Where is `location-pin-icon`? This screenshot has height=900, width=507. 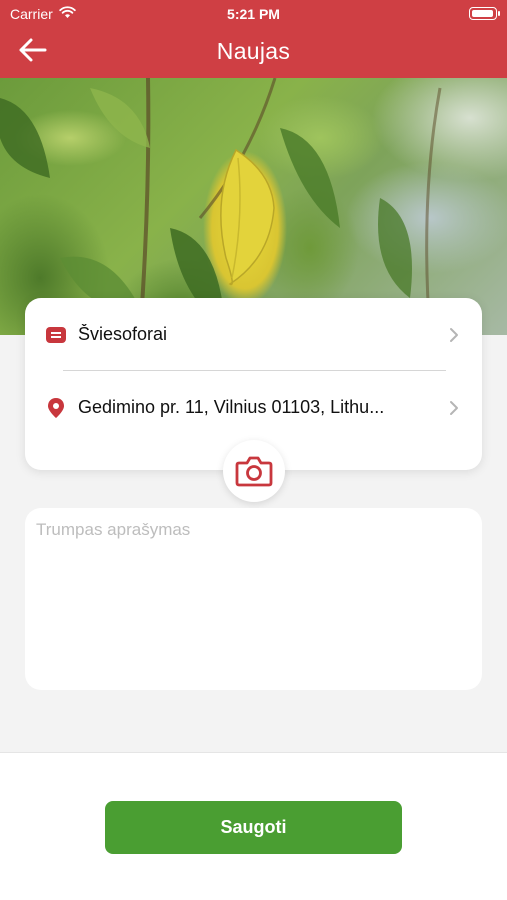 location-pin-icon is located at coordinates (56, 408).